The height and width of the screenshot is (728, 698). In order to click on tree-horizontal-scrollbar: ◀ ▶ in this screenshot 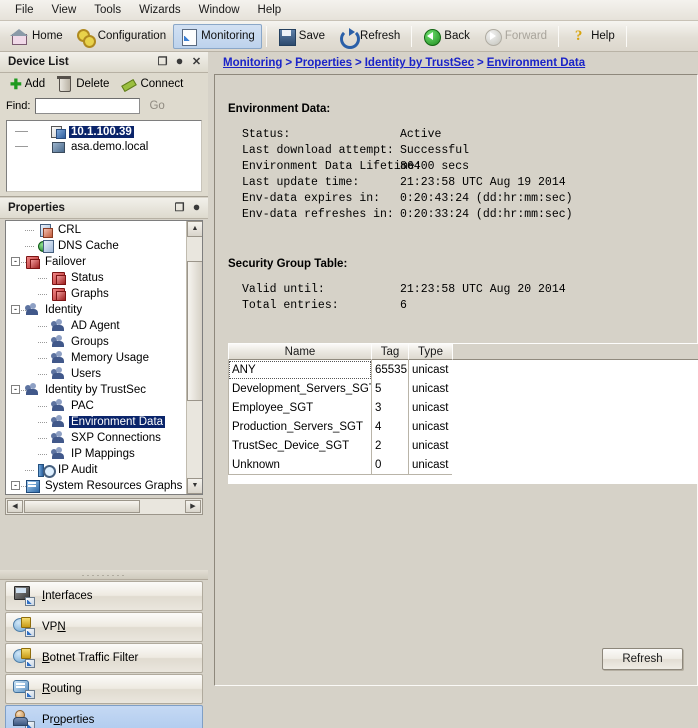, I will do `click(104, 506)`.